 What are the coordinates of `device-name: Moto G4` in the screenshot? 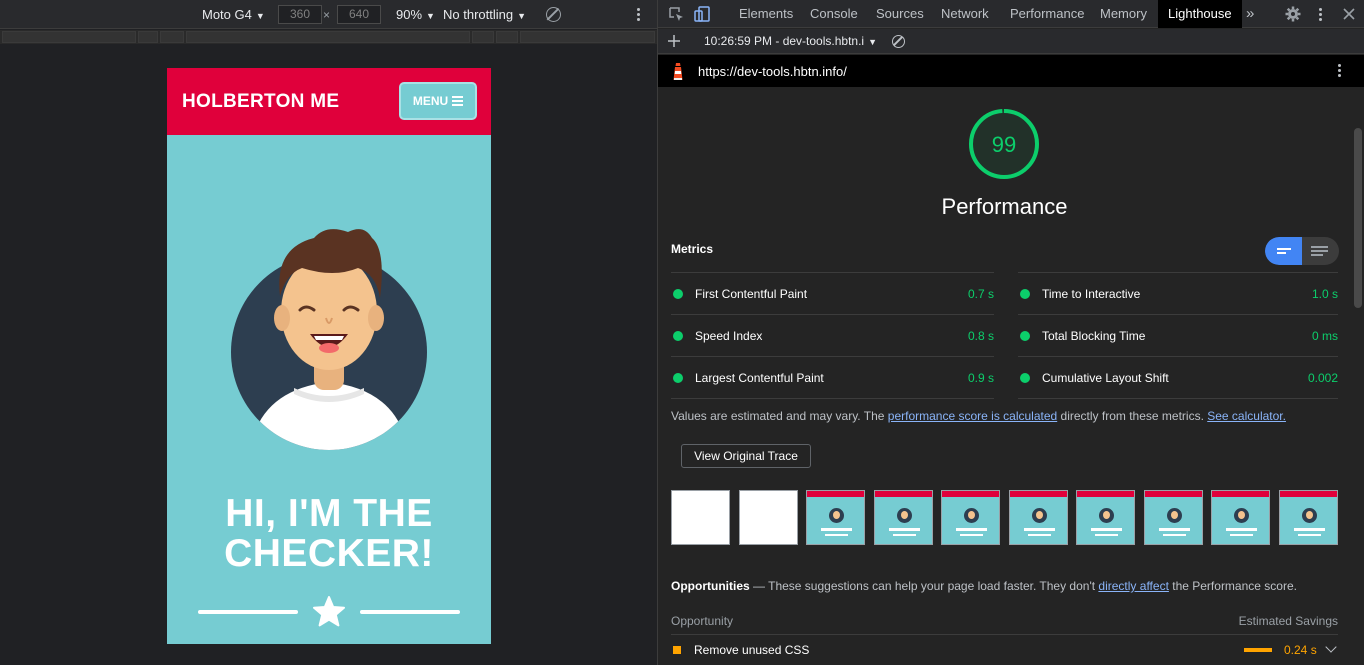 It's located at (227, 14).